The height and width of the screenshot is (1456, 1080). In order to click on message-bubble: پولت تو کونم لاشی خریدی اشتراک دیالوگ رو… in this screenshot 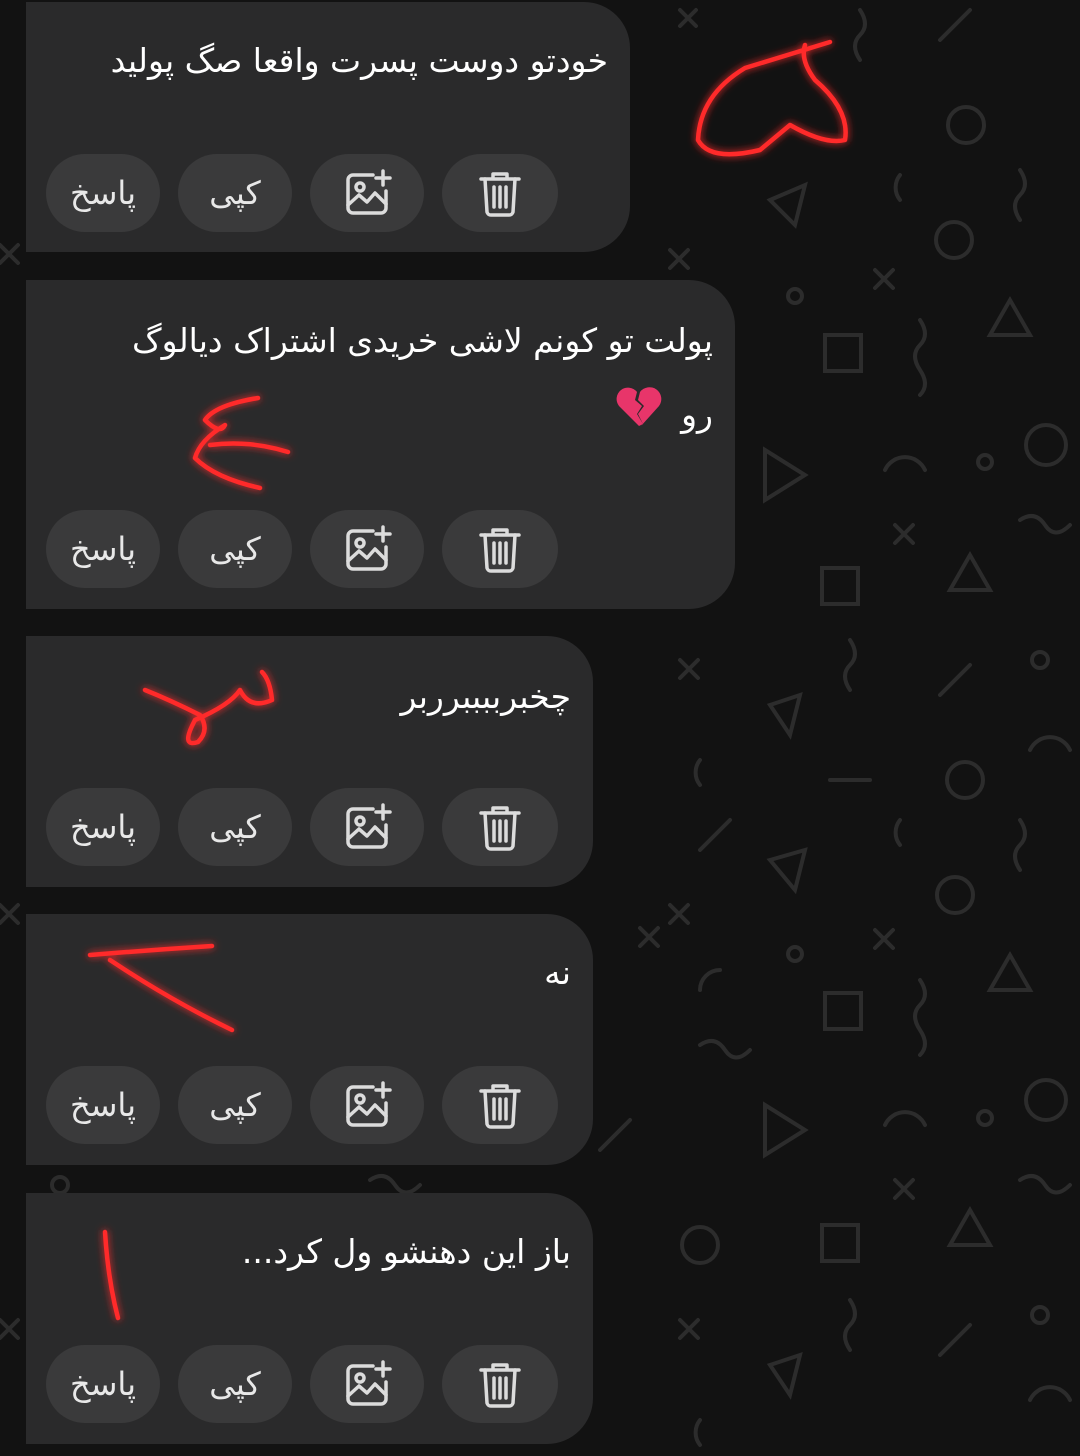, I will do `click(380, 444)`.